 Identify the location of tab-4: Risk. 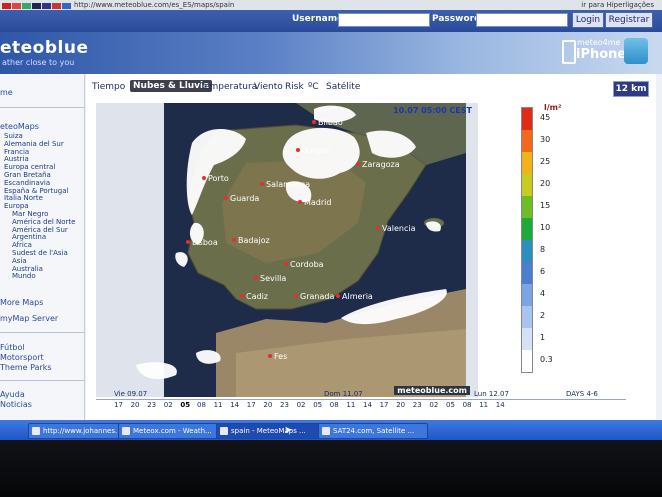
(294, 87).